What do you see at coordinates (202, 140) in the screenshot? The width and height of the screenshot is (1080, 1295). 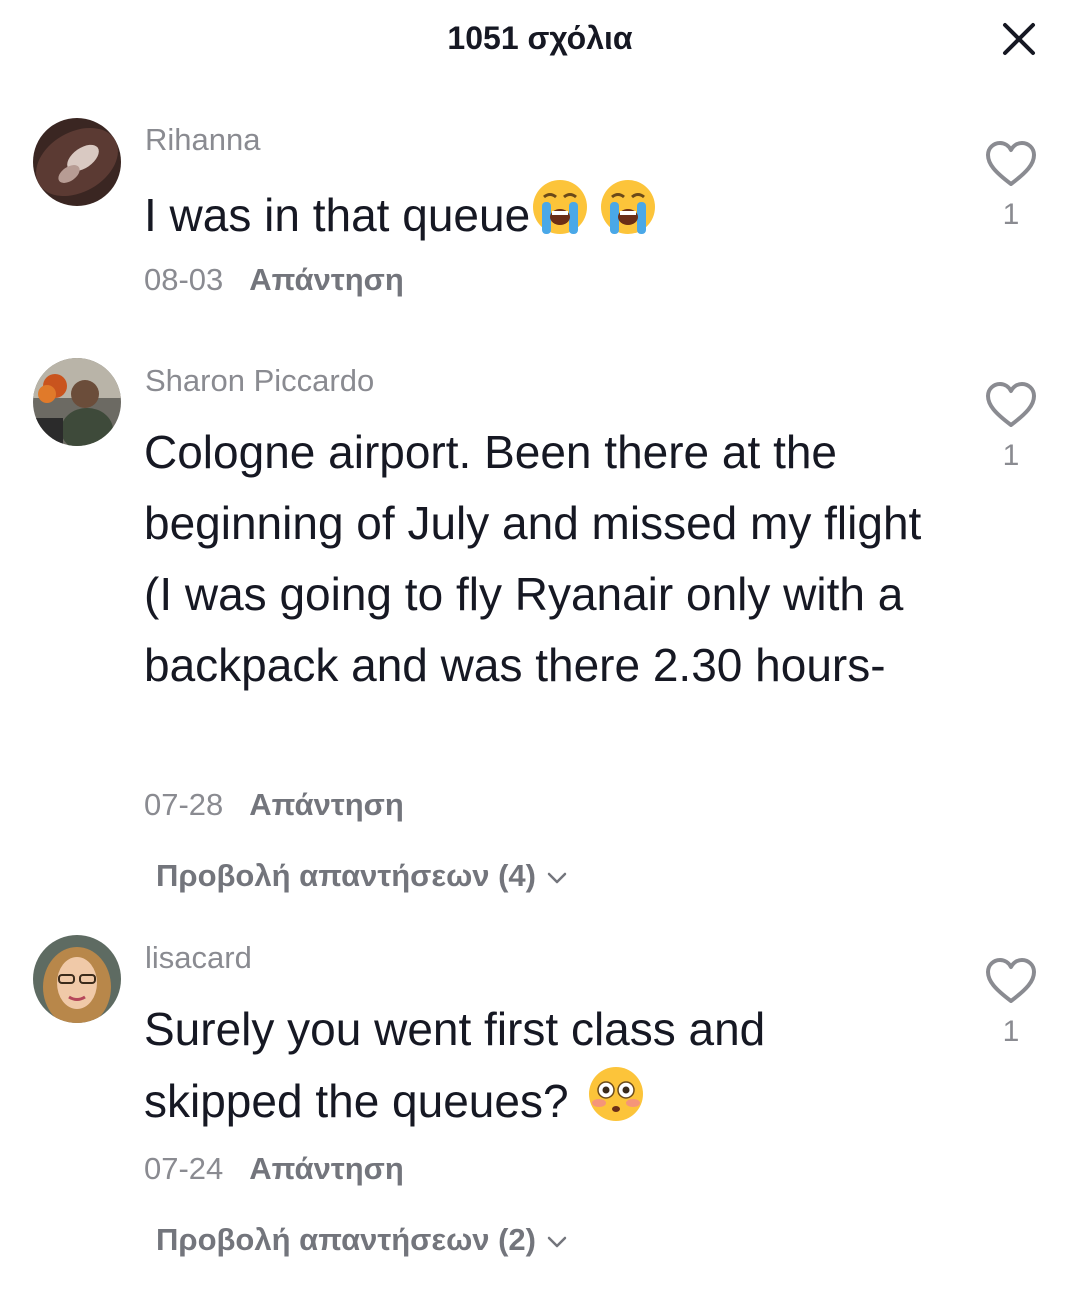 I see `comment-username: Rihanna` at bounding box center [202, 140].